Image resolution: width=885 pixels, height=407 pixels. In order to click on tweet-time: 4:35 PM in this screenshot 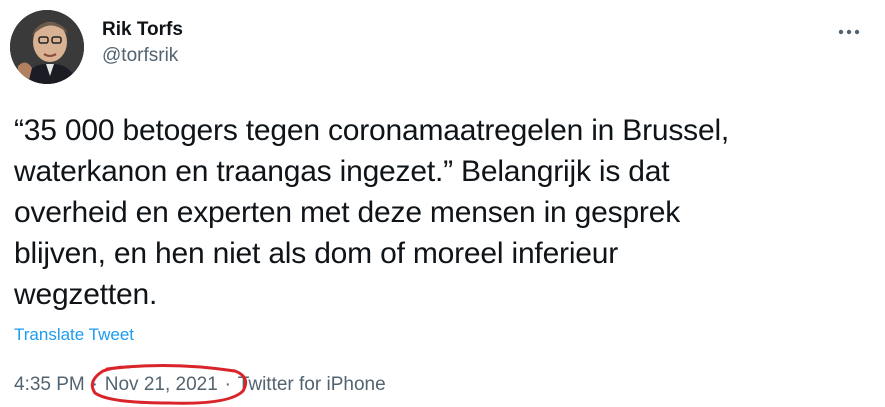, I will do `click(49, 385)`.